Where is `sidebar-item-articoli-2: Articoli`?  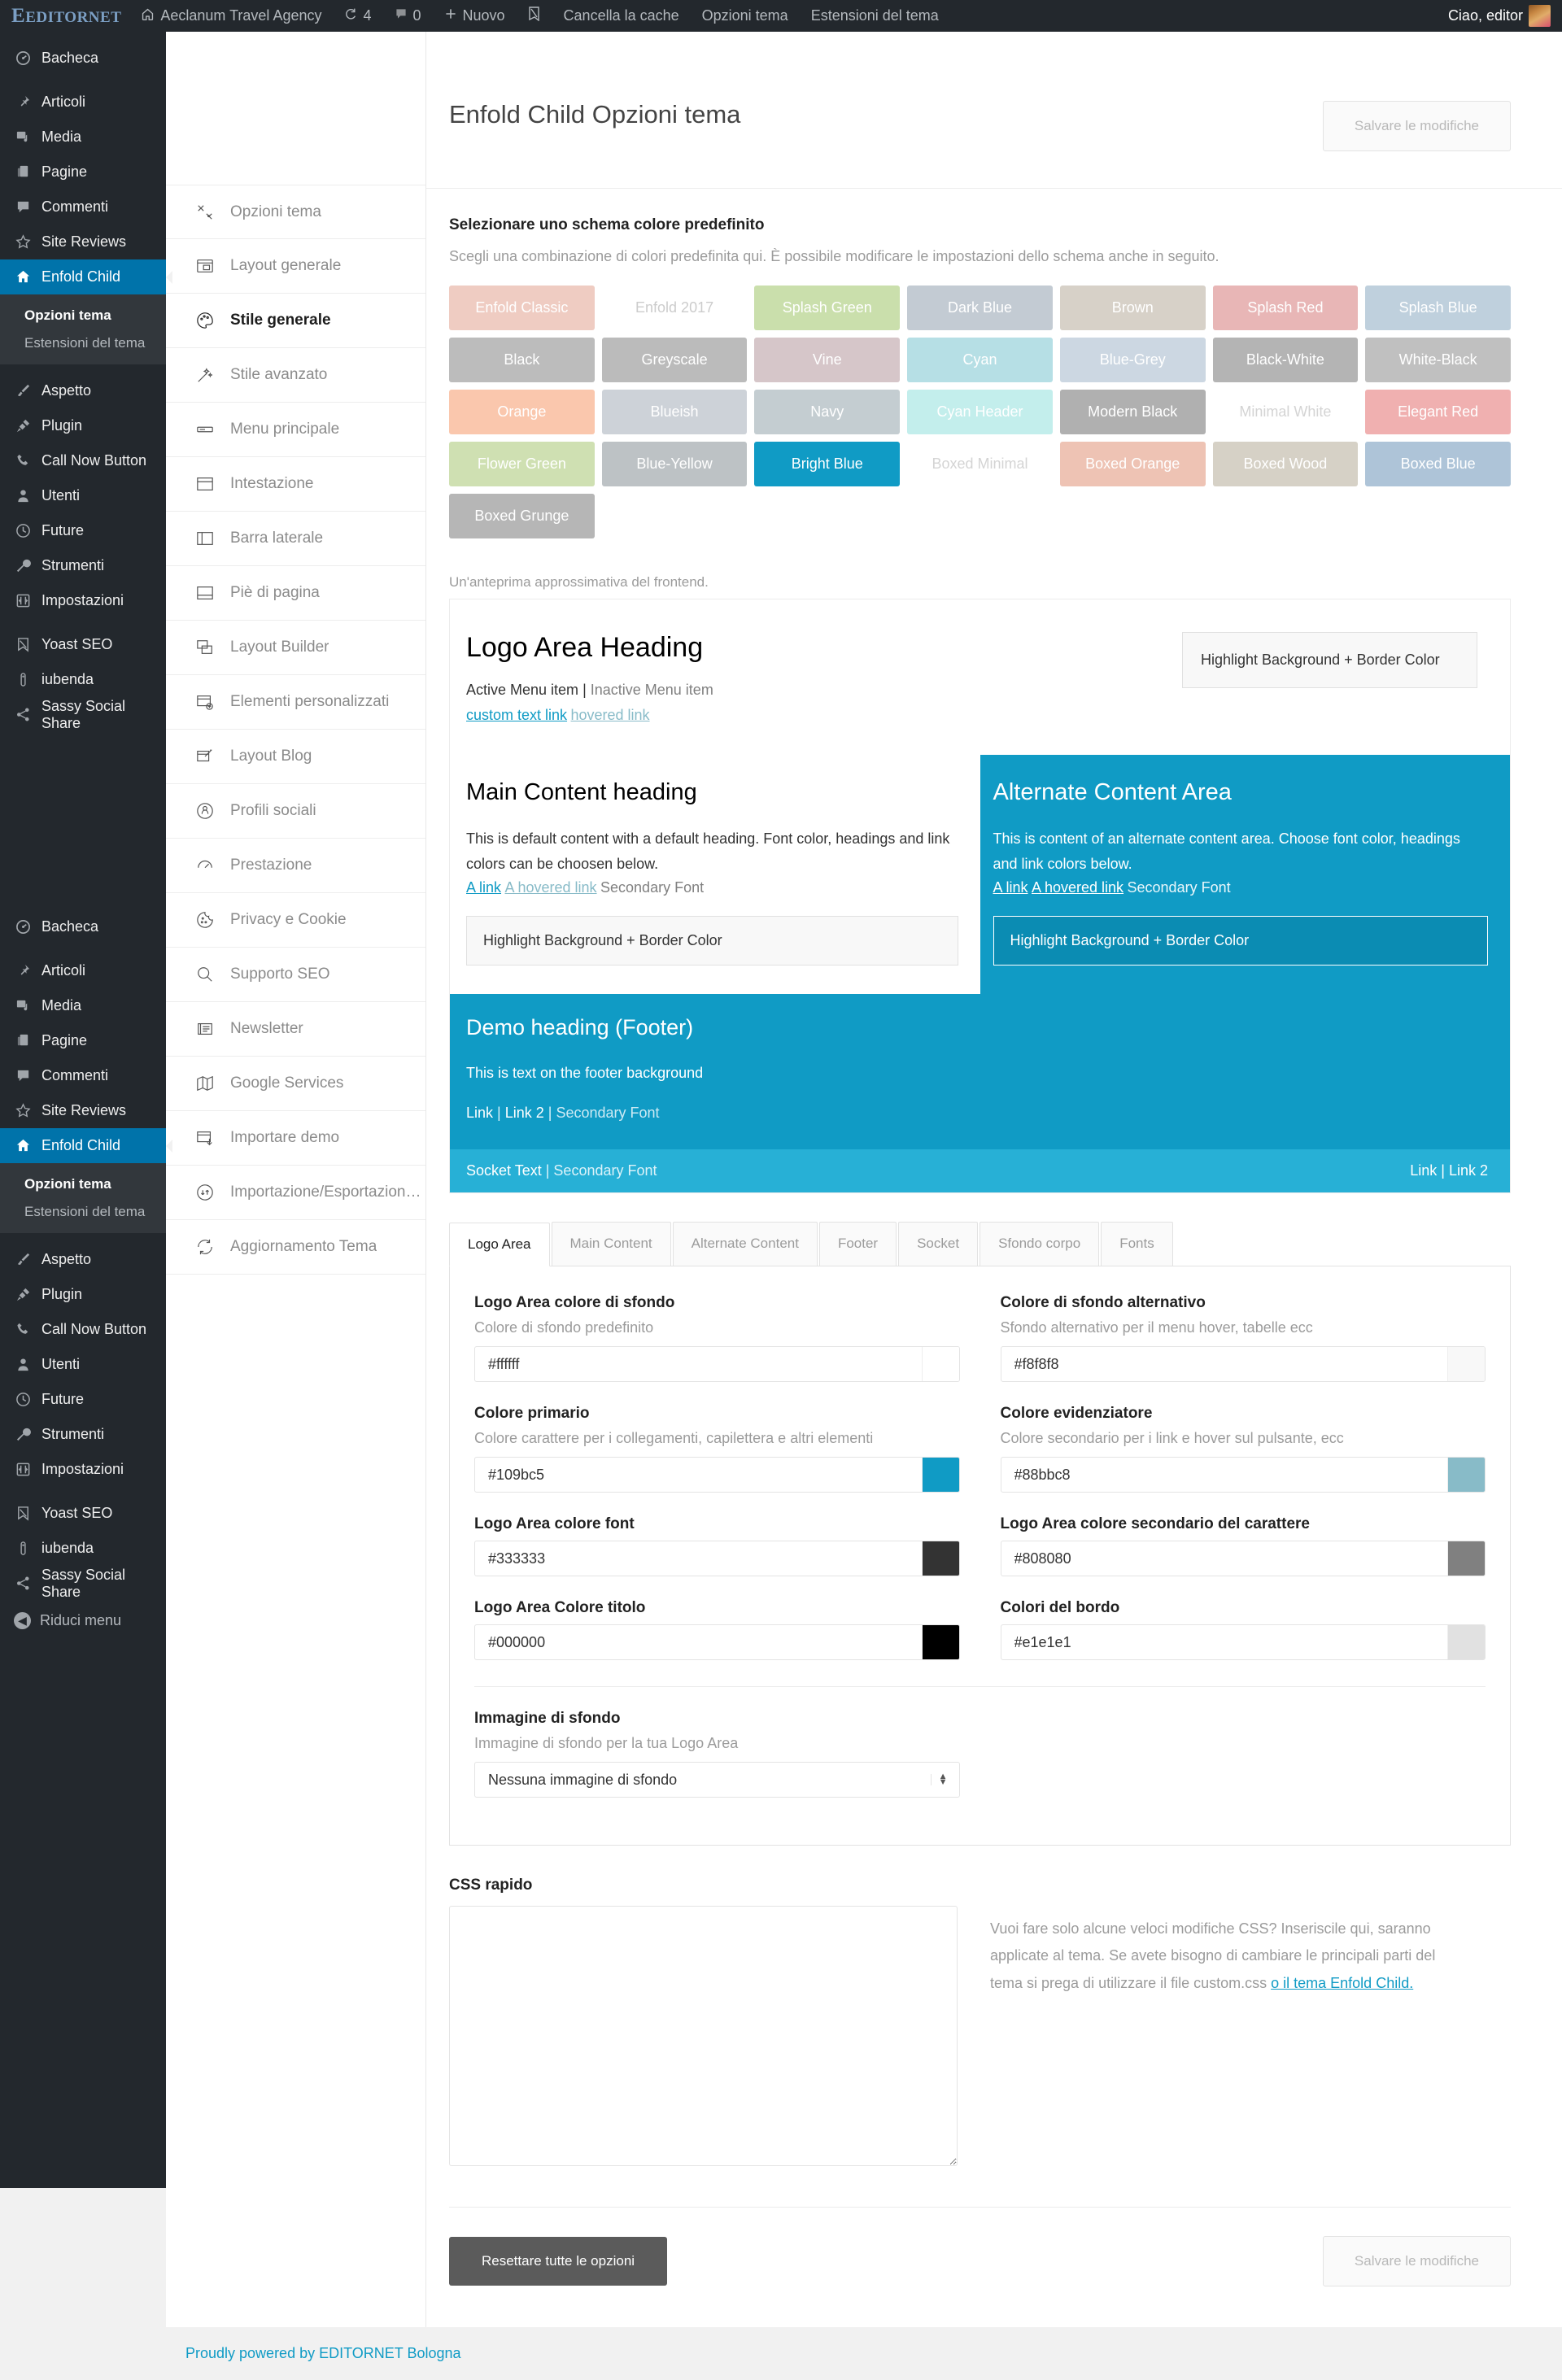
sidebar-item-articoli-2: Articoli is located at coordinates (83, 971).